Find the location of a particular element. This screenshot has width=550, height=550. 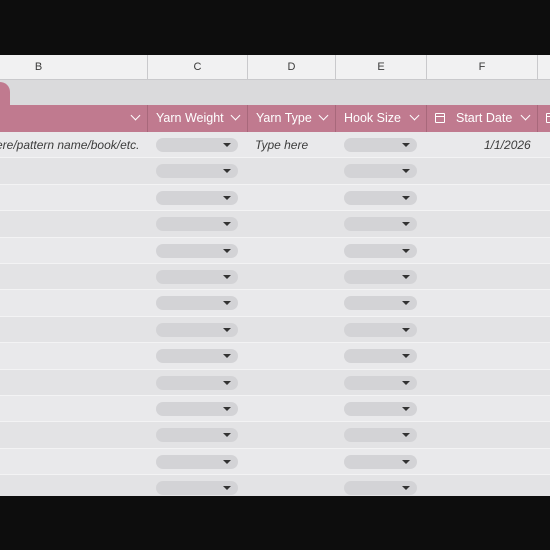

header-next is located at coordinates (544, 118).